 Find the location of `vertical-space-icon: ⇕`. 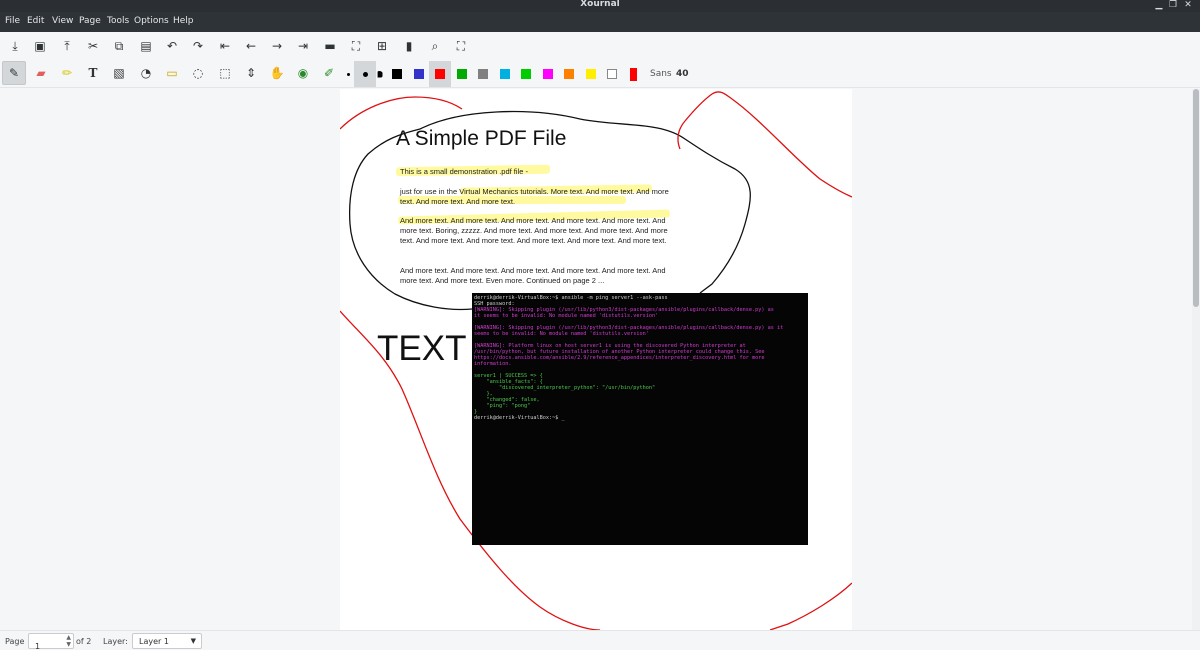

vertical-space-icon: ⇕ is located at coordinates (251, 73).